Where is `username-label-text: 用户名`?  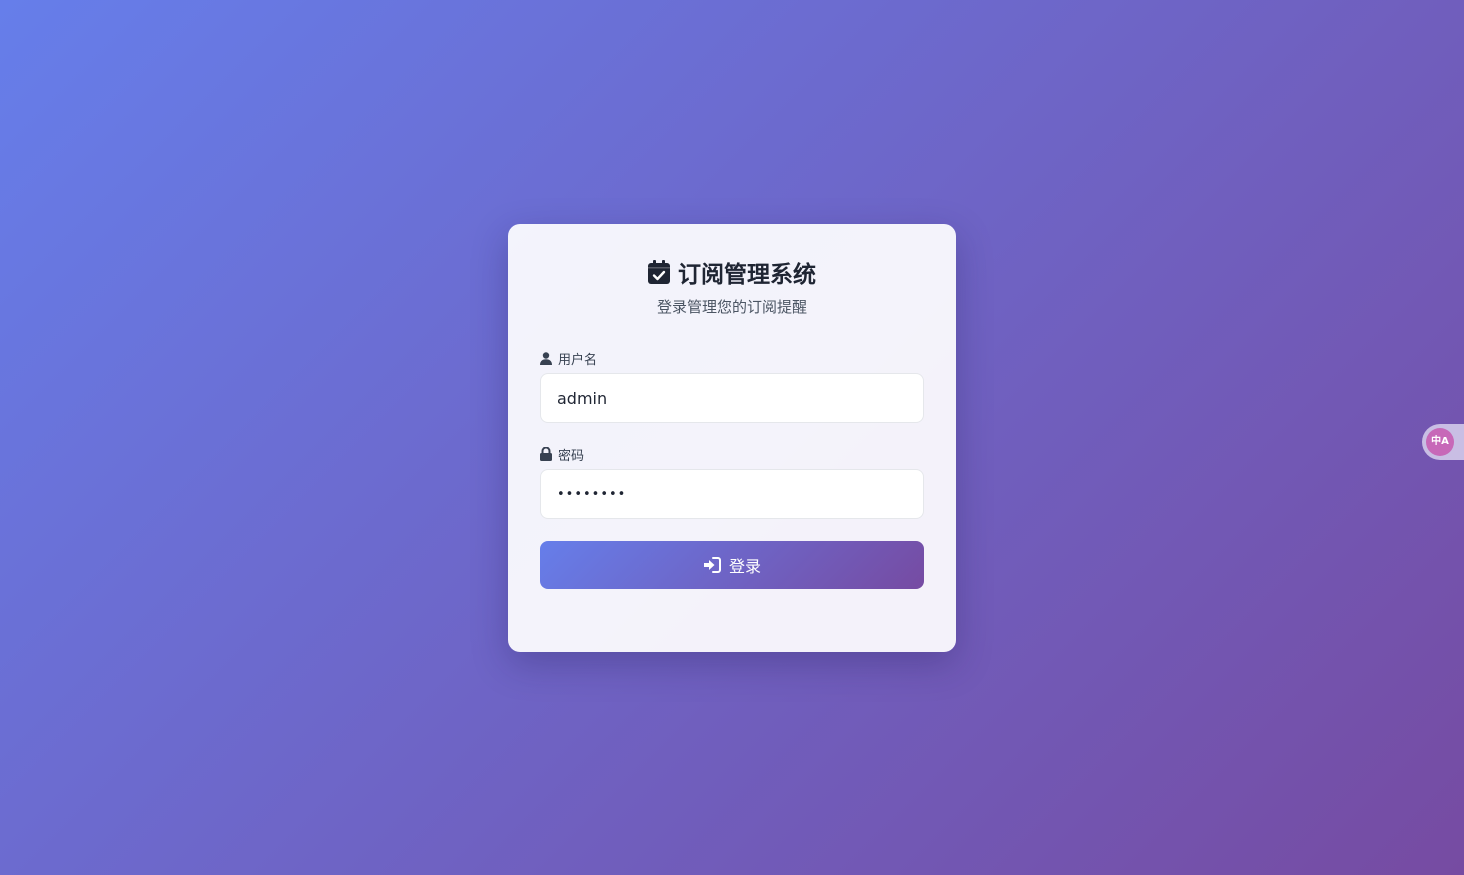
username-label-text: 用户名 is located at coordinates (578, 360).